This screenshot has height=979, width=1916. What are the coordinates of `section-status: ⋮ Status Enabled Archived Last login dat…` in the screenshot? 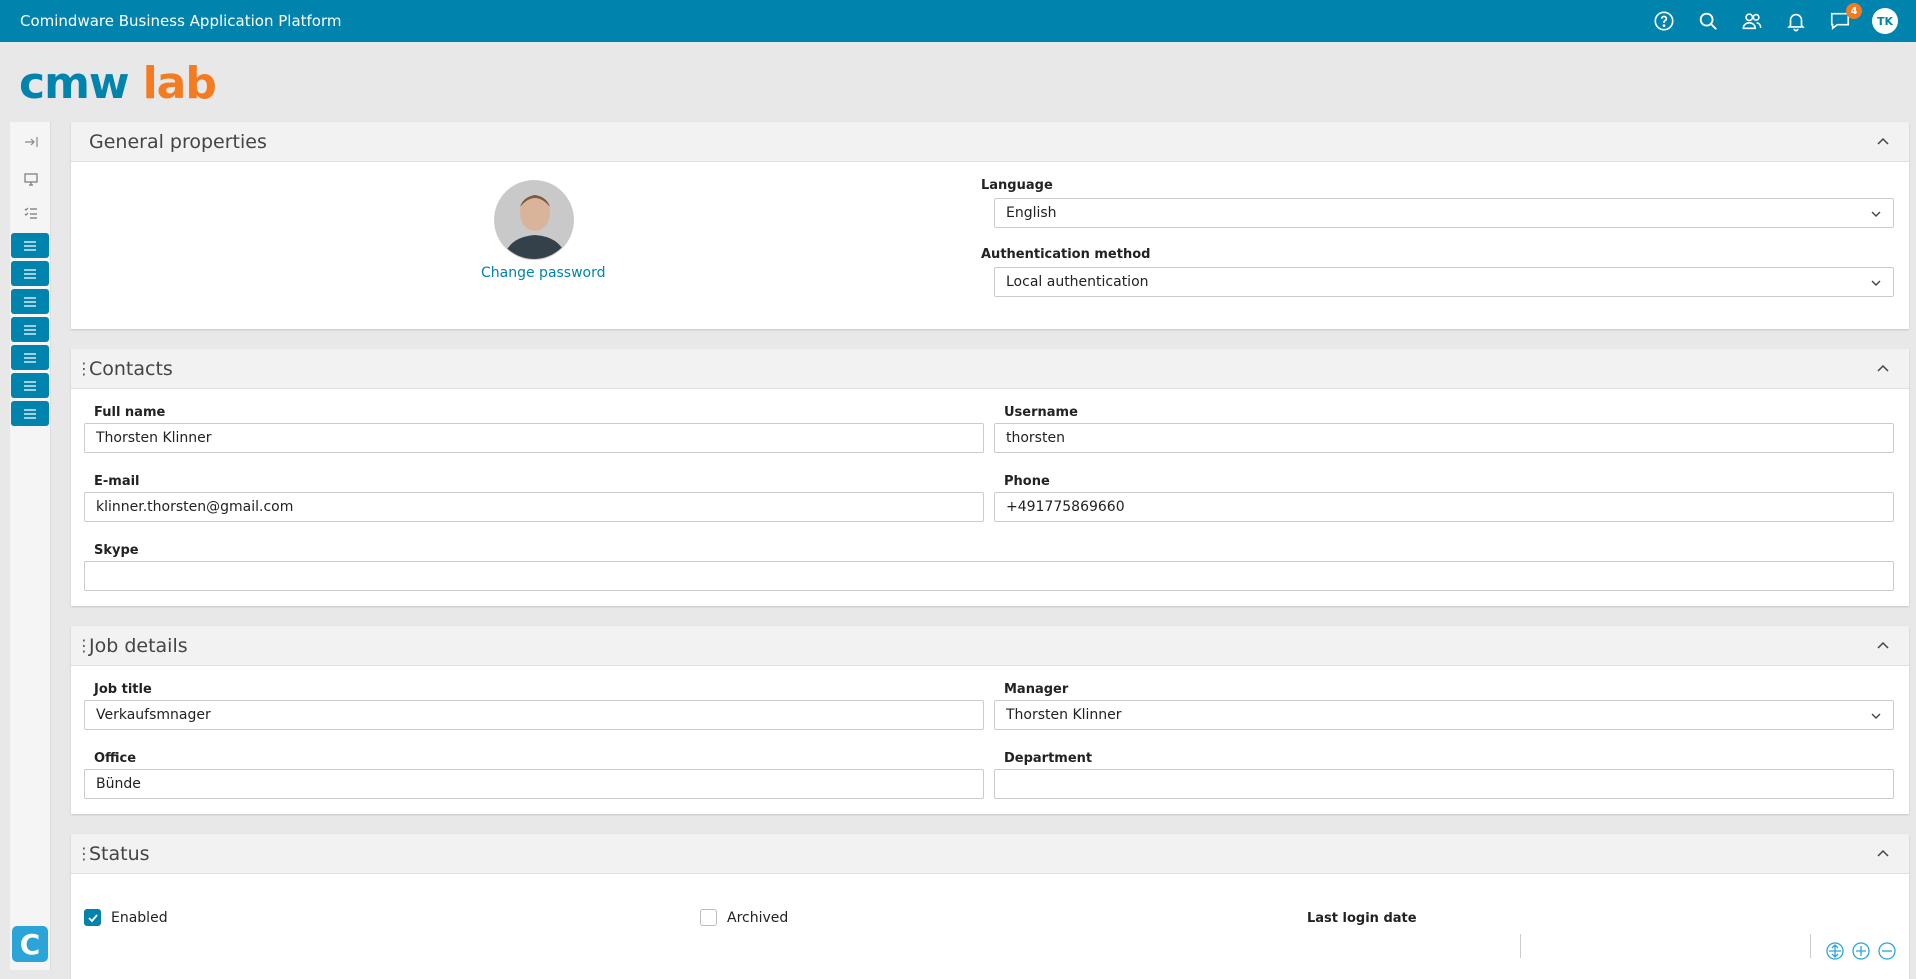 It's located at (990, 906).